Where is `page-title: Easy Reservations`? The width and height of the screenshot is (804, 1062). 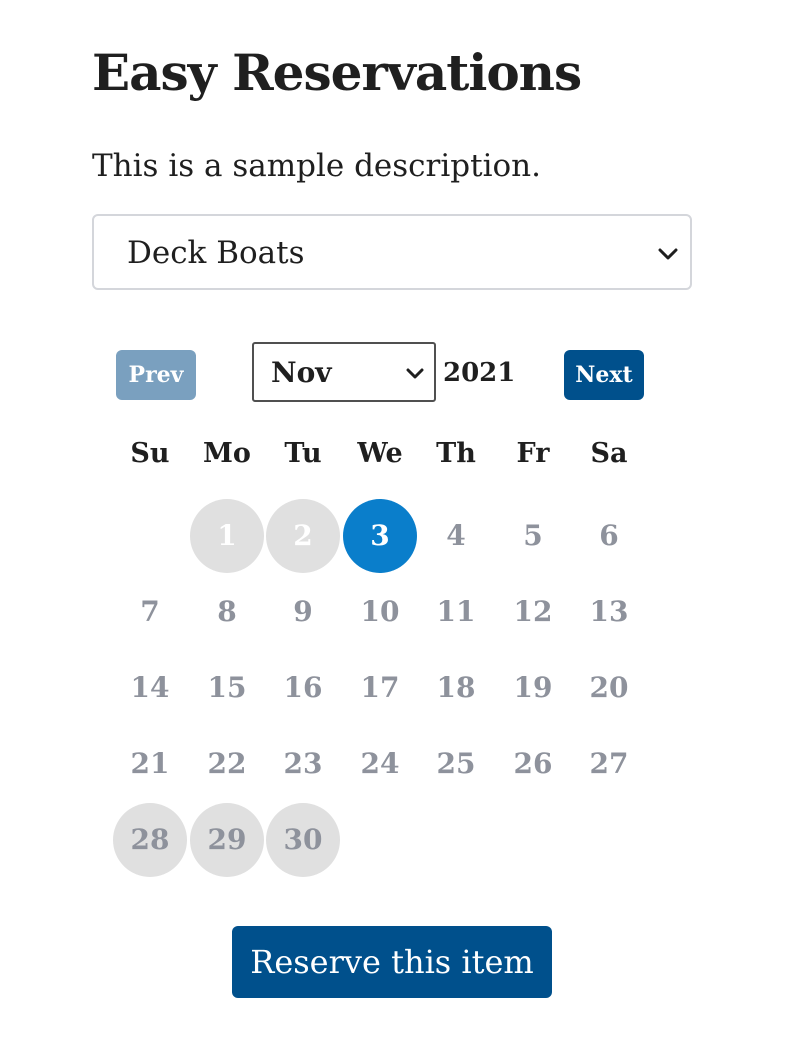 page-title: Easy Reservations is located at coordinates (337, 72).